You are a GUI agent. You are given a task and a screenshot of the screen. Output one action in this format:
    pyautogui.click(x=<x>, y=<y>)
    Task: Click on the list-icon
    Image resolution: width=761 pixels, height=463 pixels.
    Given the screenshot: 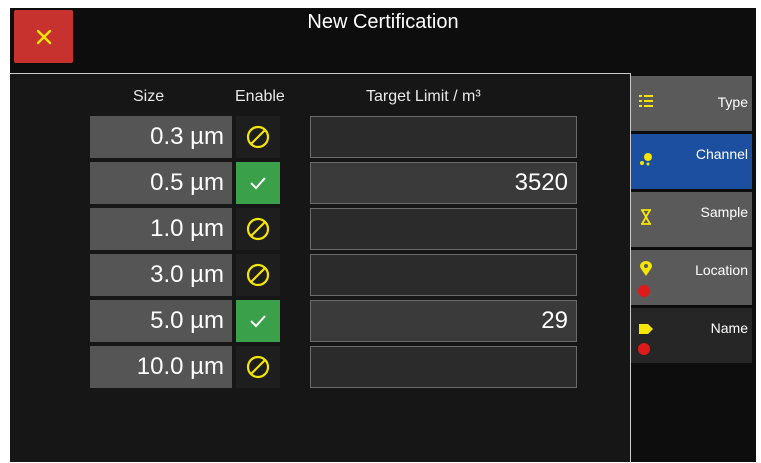 What is the action you would take?
    pyautogui.click(x=646, y=101)
    